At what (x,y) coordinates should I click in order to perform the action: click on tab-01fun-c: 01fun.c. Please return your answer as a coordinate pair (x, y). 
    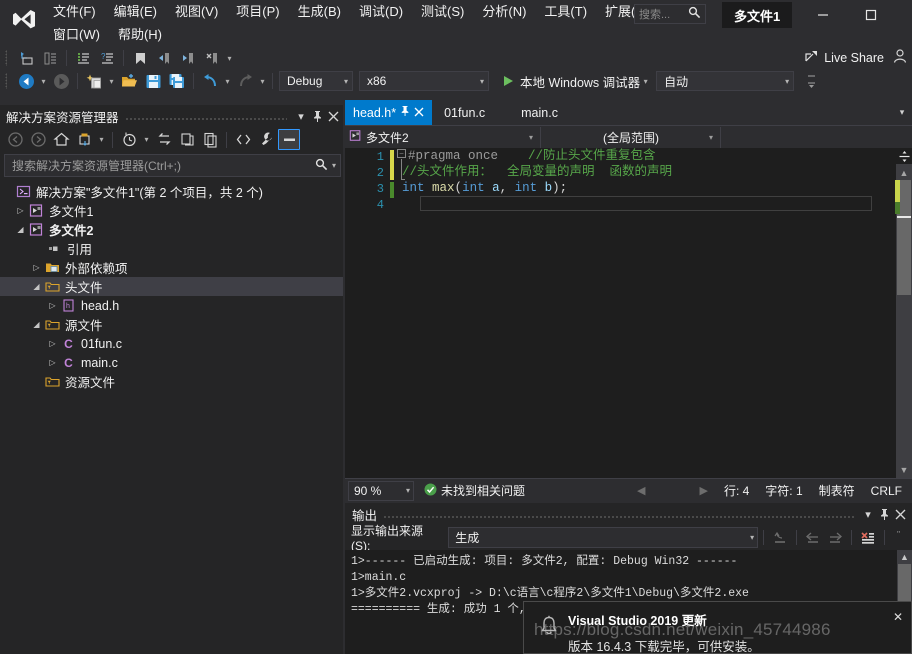
    Looking at the image, I should click on (468, 112).